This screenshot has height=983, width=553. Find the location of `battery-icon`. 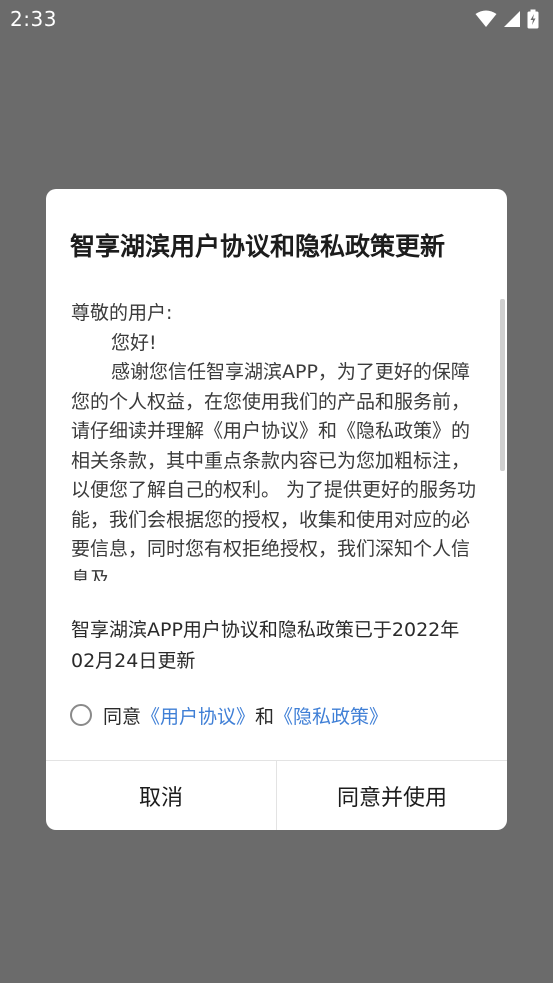

battery-icon is located at coordinates (533, 19).